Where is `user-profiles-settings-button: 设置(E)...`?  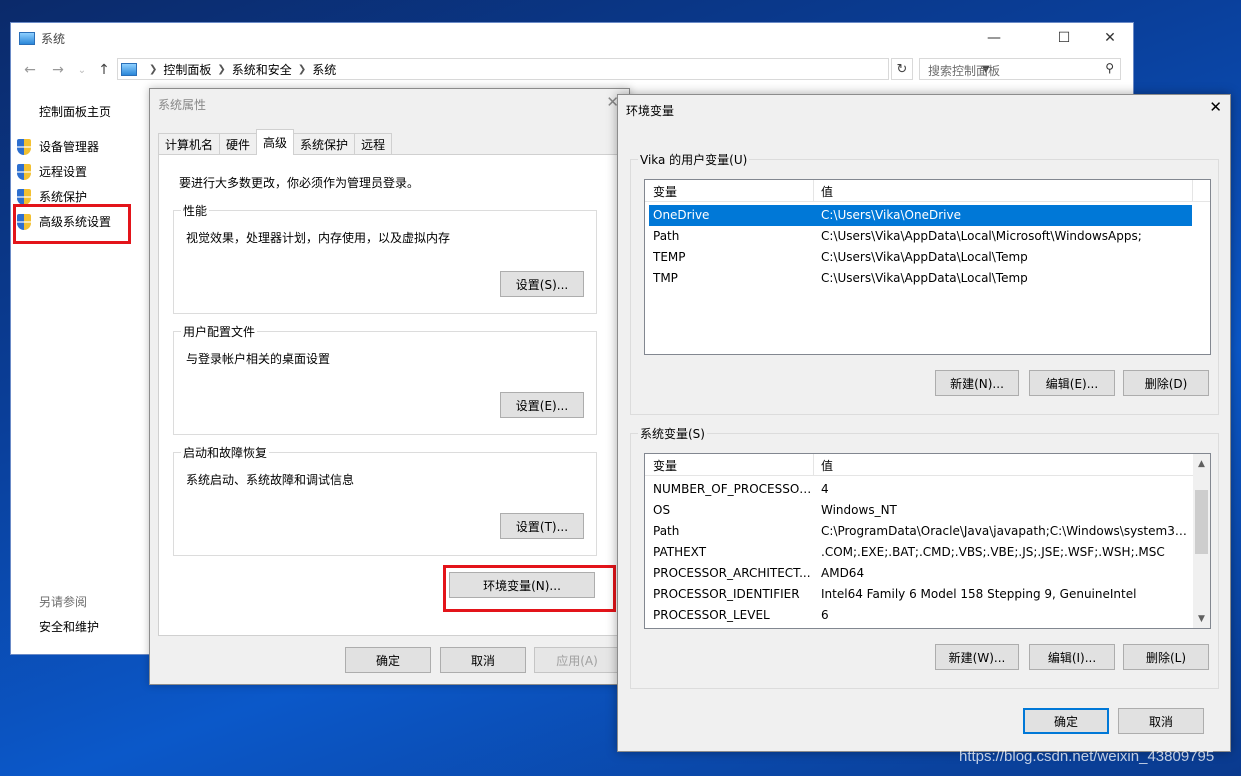
user-profiles-settings-button: 设置(E)... is located at coordinates (542, 405).